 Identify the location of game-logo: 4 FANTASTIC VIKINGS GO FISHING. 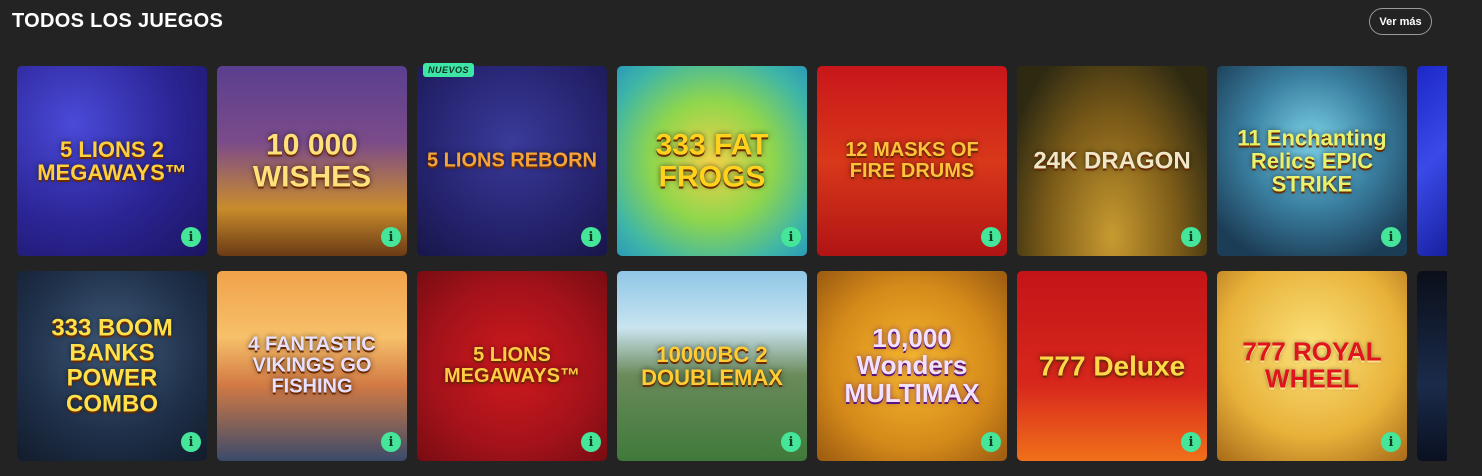
(312, 365).